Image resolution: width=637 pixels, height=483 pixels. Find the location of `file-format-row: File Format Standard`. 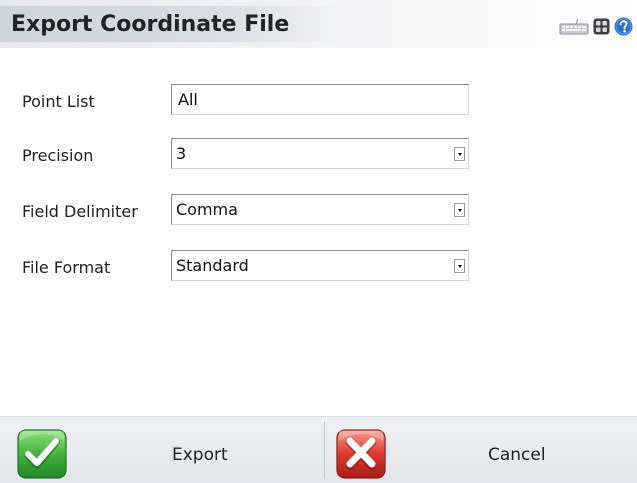

file-format-row: File Format Standard is located at coordinates (318, 266).